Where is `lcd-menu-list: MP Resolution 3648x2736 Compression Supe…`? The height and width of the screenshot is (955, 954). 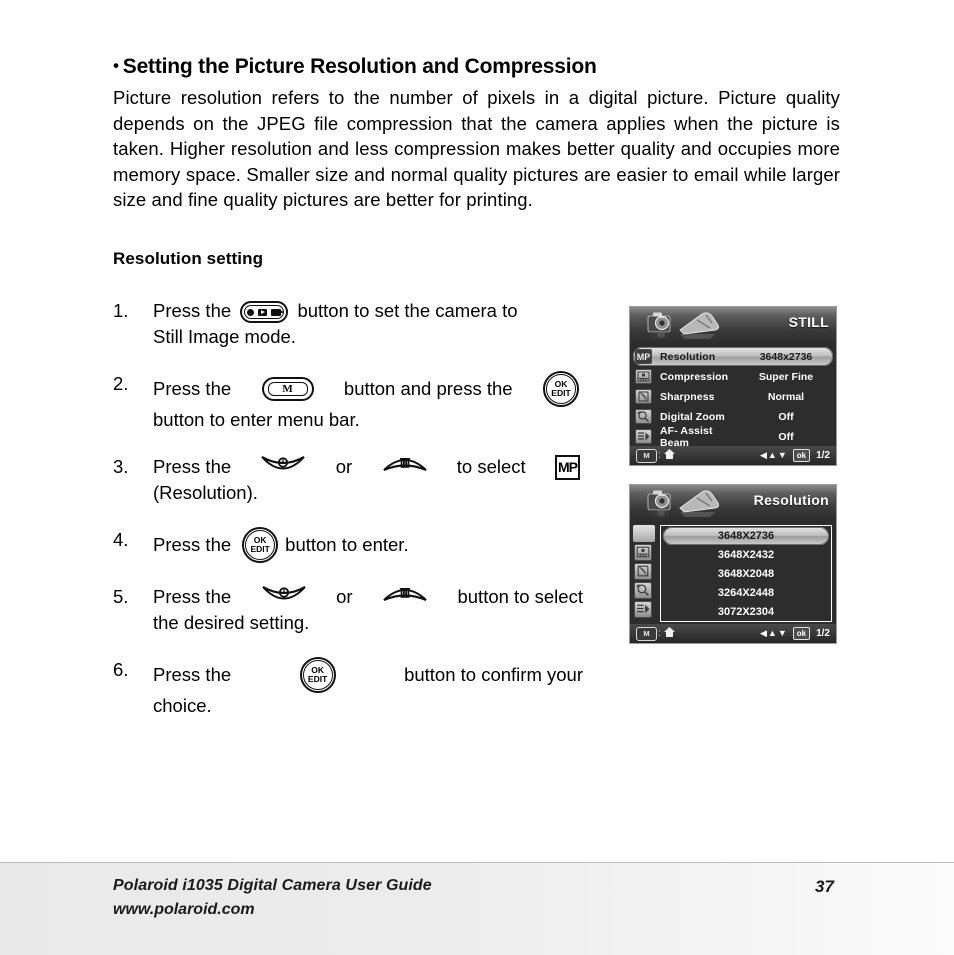
lcd-menu-list: MP Resolution 3648x2736 Compression Supe… is located at coordinates (733, 397).